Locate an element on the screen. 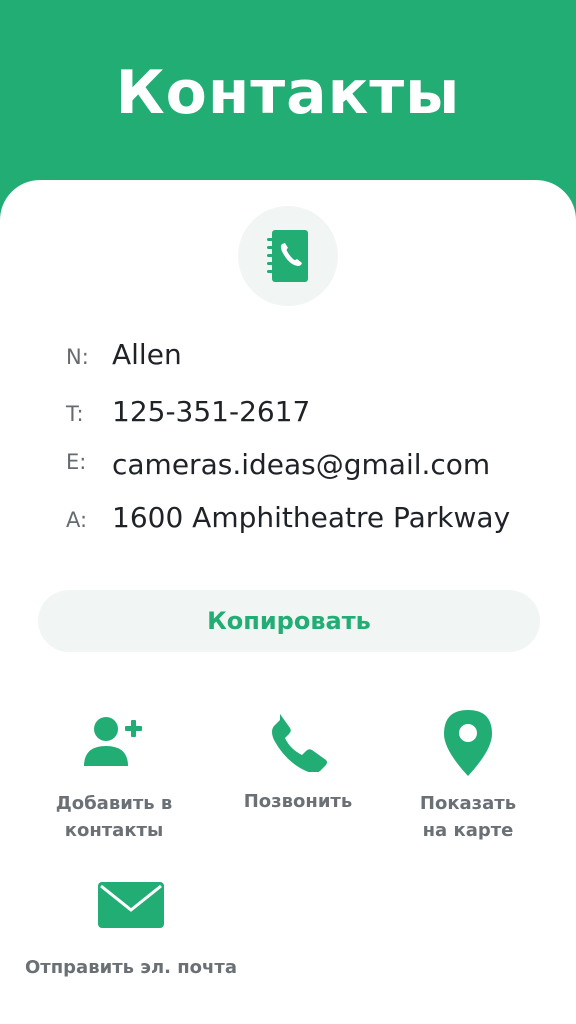 The width and height of the screenshot is (576, 1024). email-row: E: cameras.ideas@gmail.com is located at coordinates (288, 468).